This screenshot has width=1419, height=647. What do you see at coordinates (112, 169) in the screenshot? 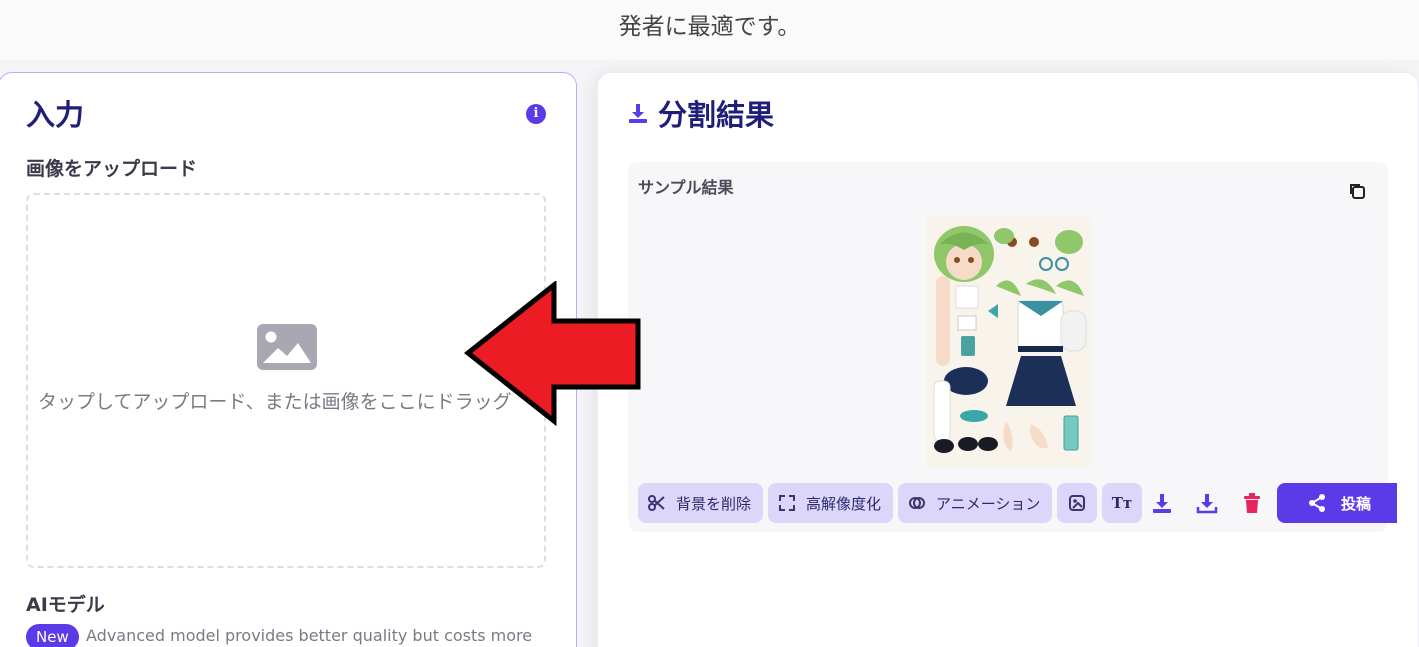
I see `upload-label: 画像をアップロード` at bounding box center [112, 169].